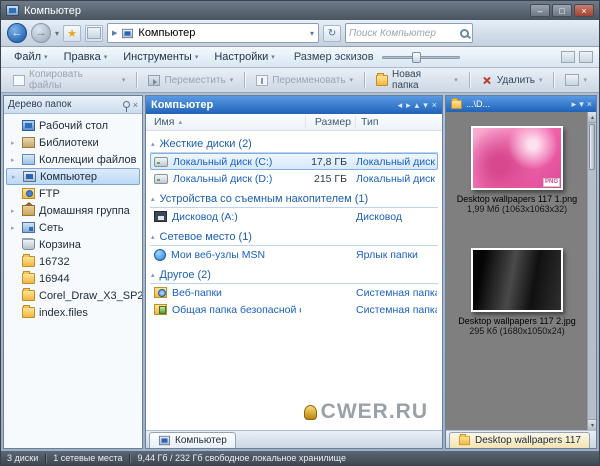 Image resolution: width=600 pixels, height=466 pixels. I want to click on thumbnail-caption: Desktop wallpapers 117 2.jpg, so click(517, 321).